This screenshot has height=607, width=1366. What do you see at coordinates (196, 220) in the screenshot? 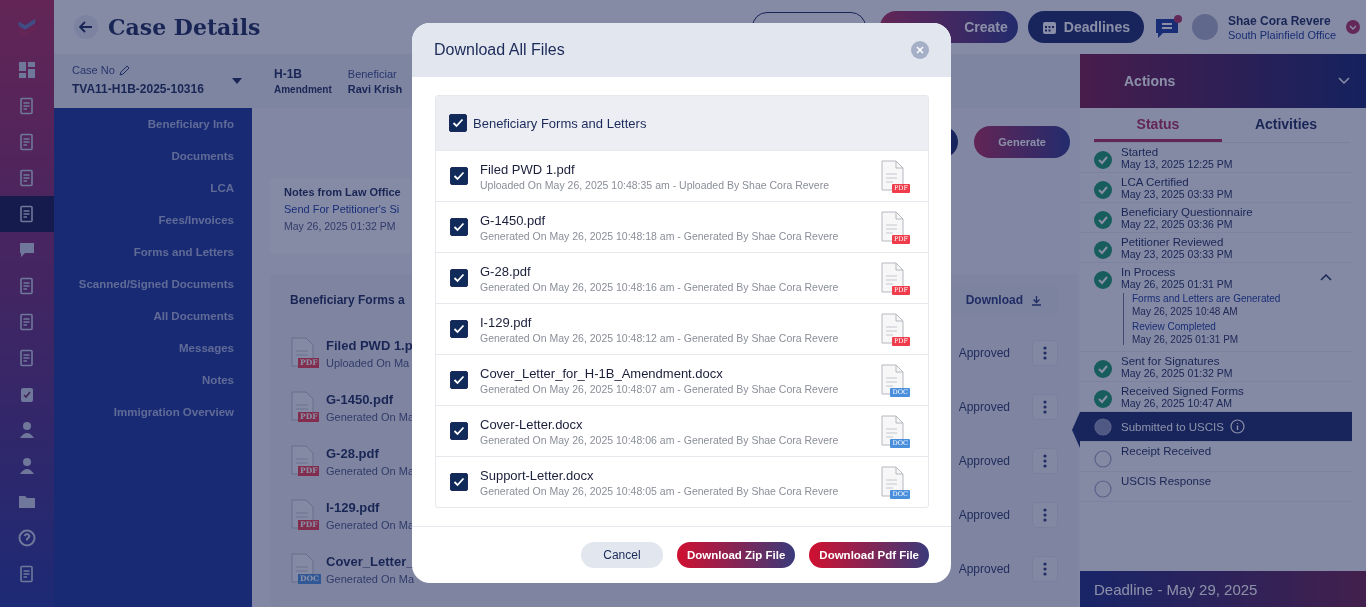
I see `sidebar-item: Fees/Invoices` at bounding box center [196, 220].